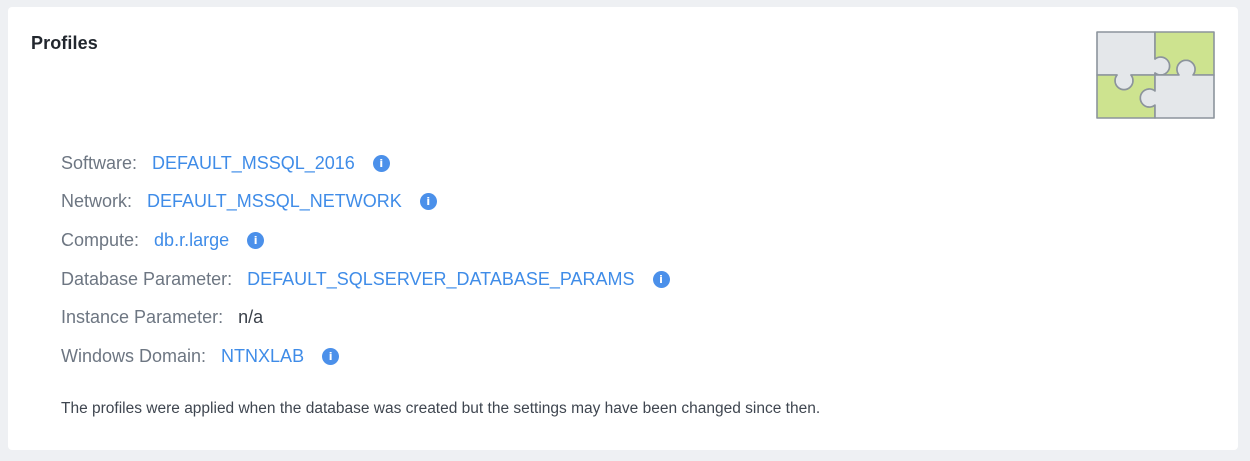 This screenshot has height=461, width=1250. I want to click on profile-label: Windows Domain:, so click(134, 355).